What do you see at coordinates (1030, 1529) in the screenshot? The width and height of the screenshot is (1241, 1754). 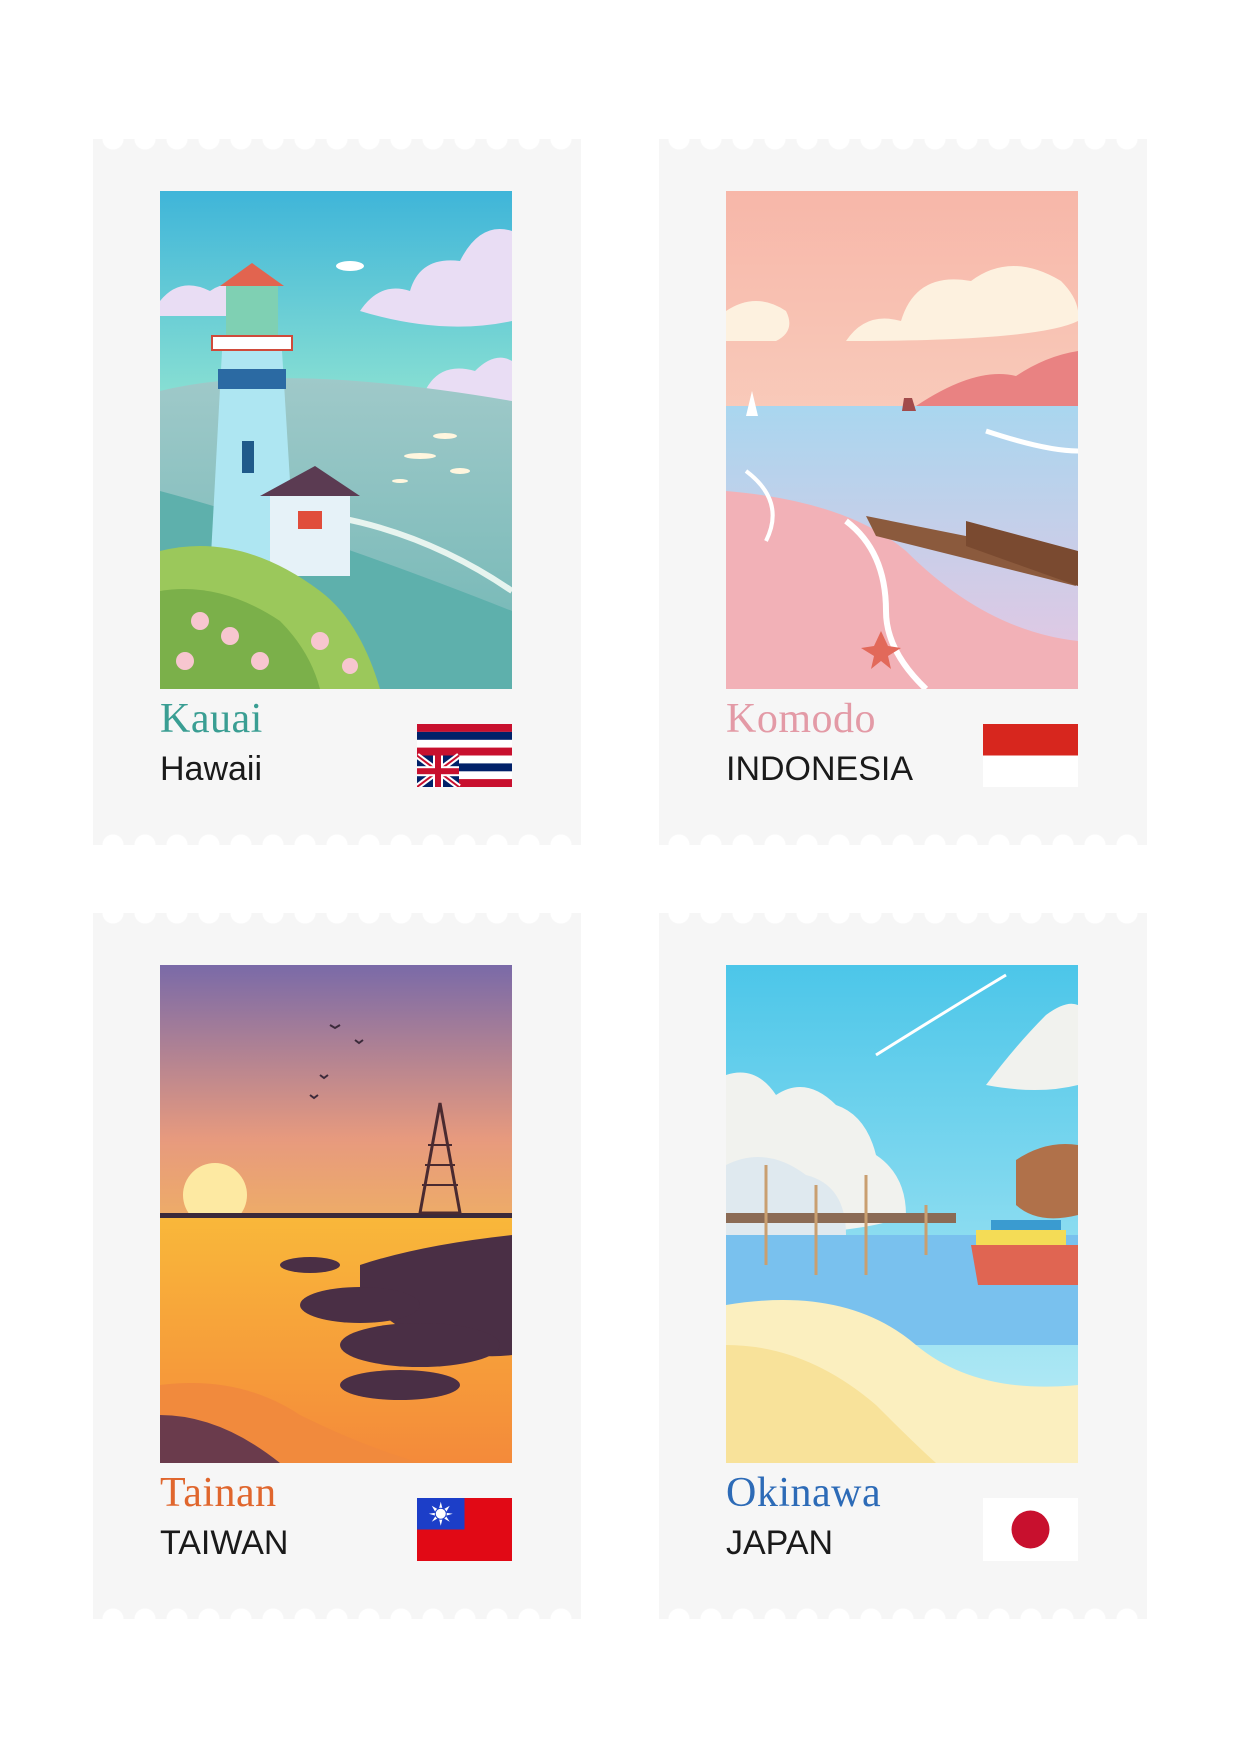 I see `japan-flag-icon` at bounding box center [1030, 1529].